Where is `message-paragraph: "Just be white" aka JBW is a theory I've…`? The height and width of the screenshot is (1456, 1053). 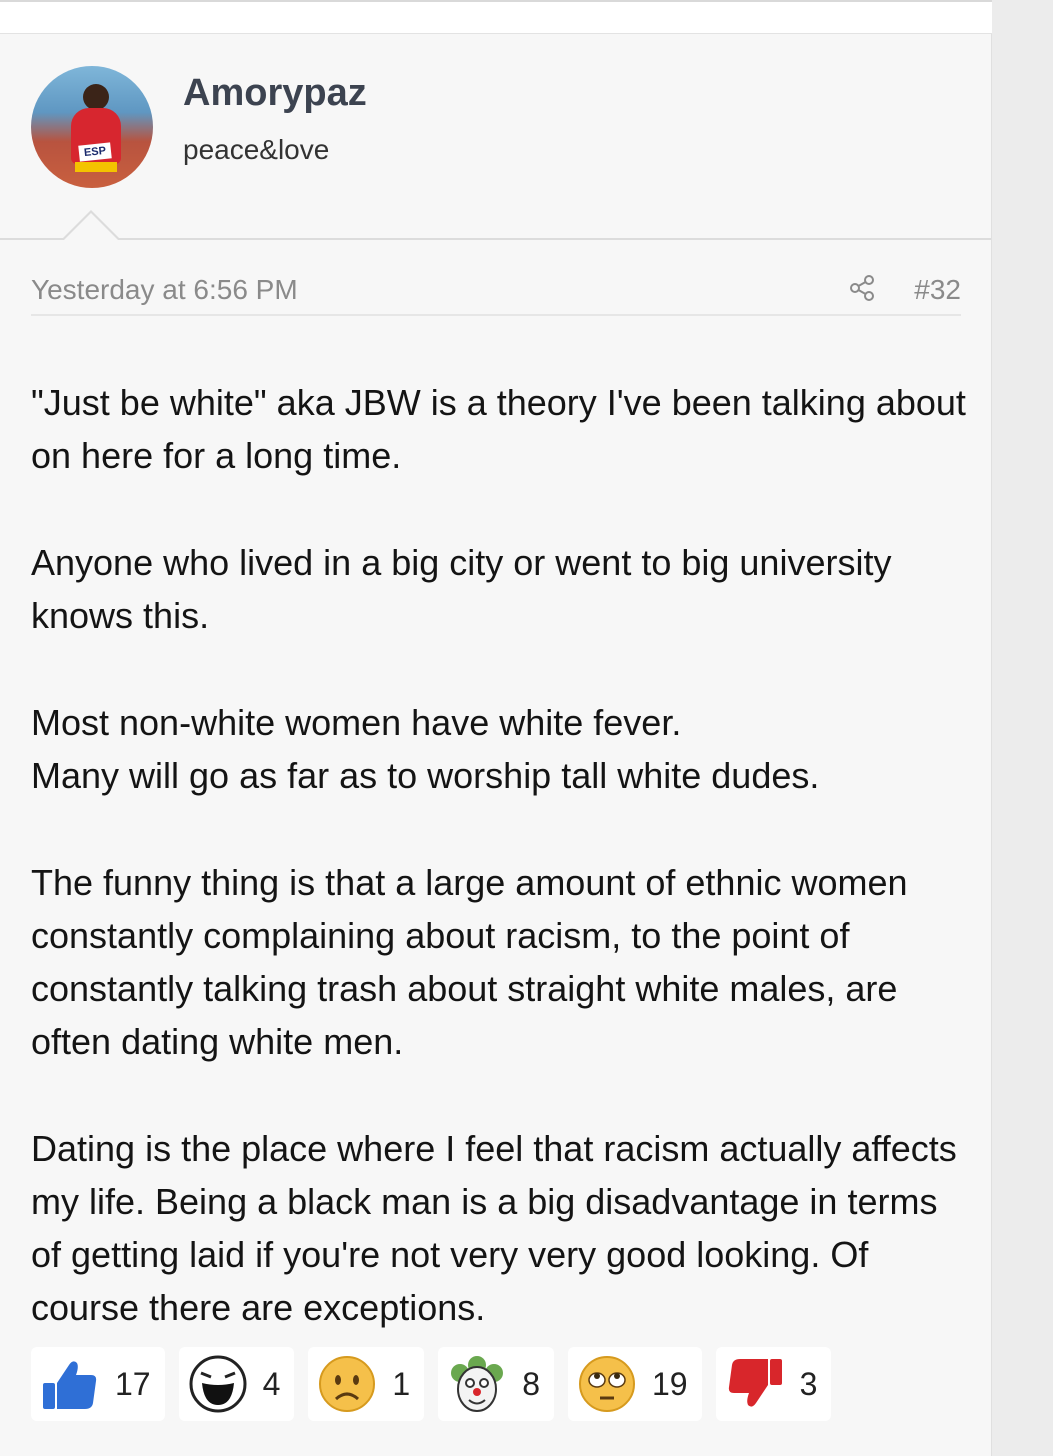
message-paragraph: "Just be white" aka JBW is a theory I've… is located at coordinates (498, 429).